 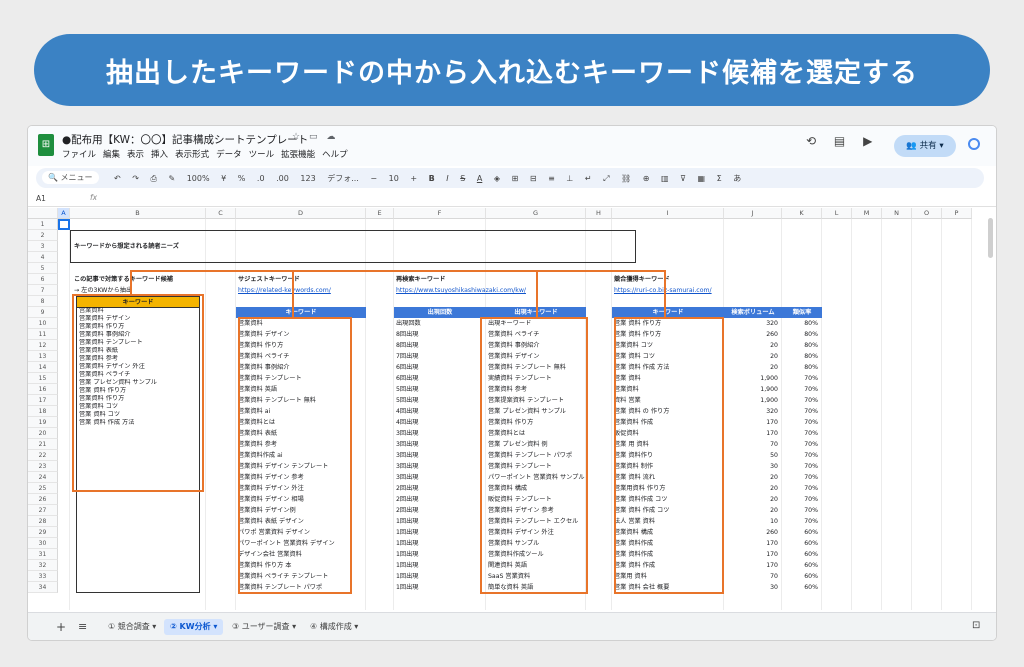 What do you see at coordinates (43, 213) in the screenshot?
I see `corner-cell` at bounding box center [43, 213].